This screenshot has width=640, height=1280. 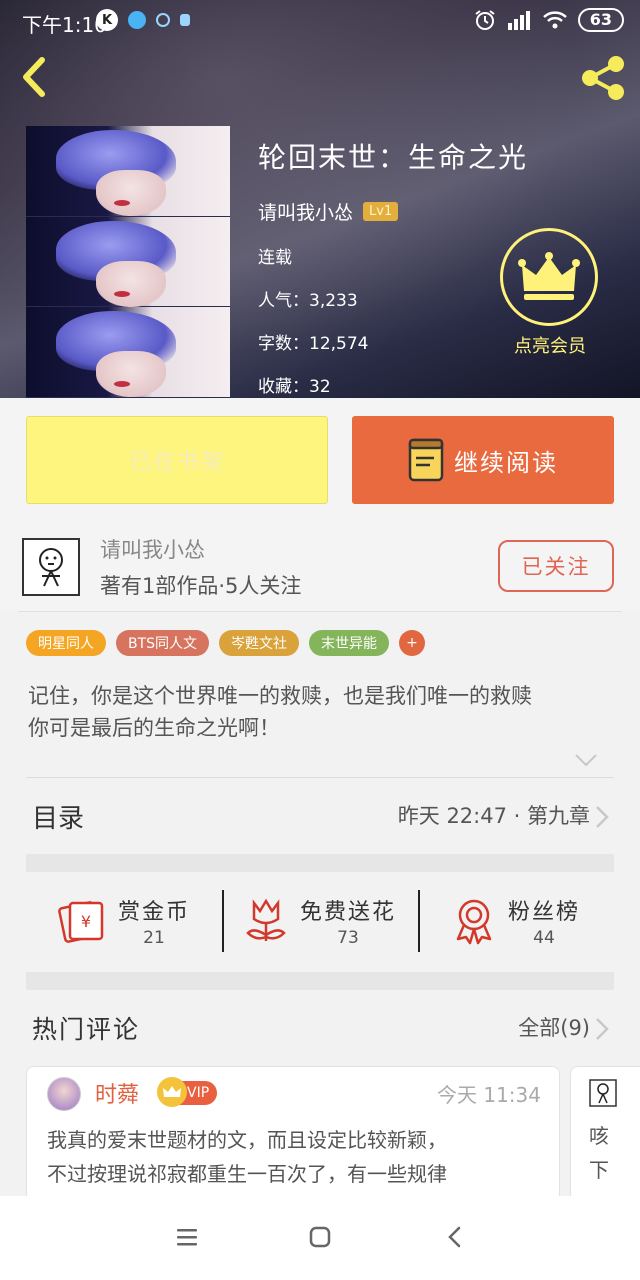 I want to click on reward-row: ¥ 赏金币 21 免费送花 73 粉丝榜 44, so click(x=320, y=921).